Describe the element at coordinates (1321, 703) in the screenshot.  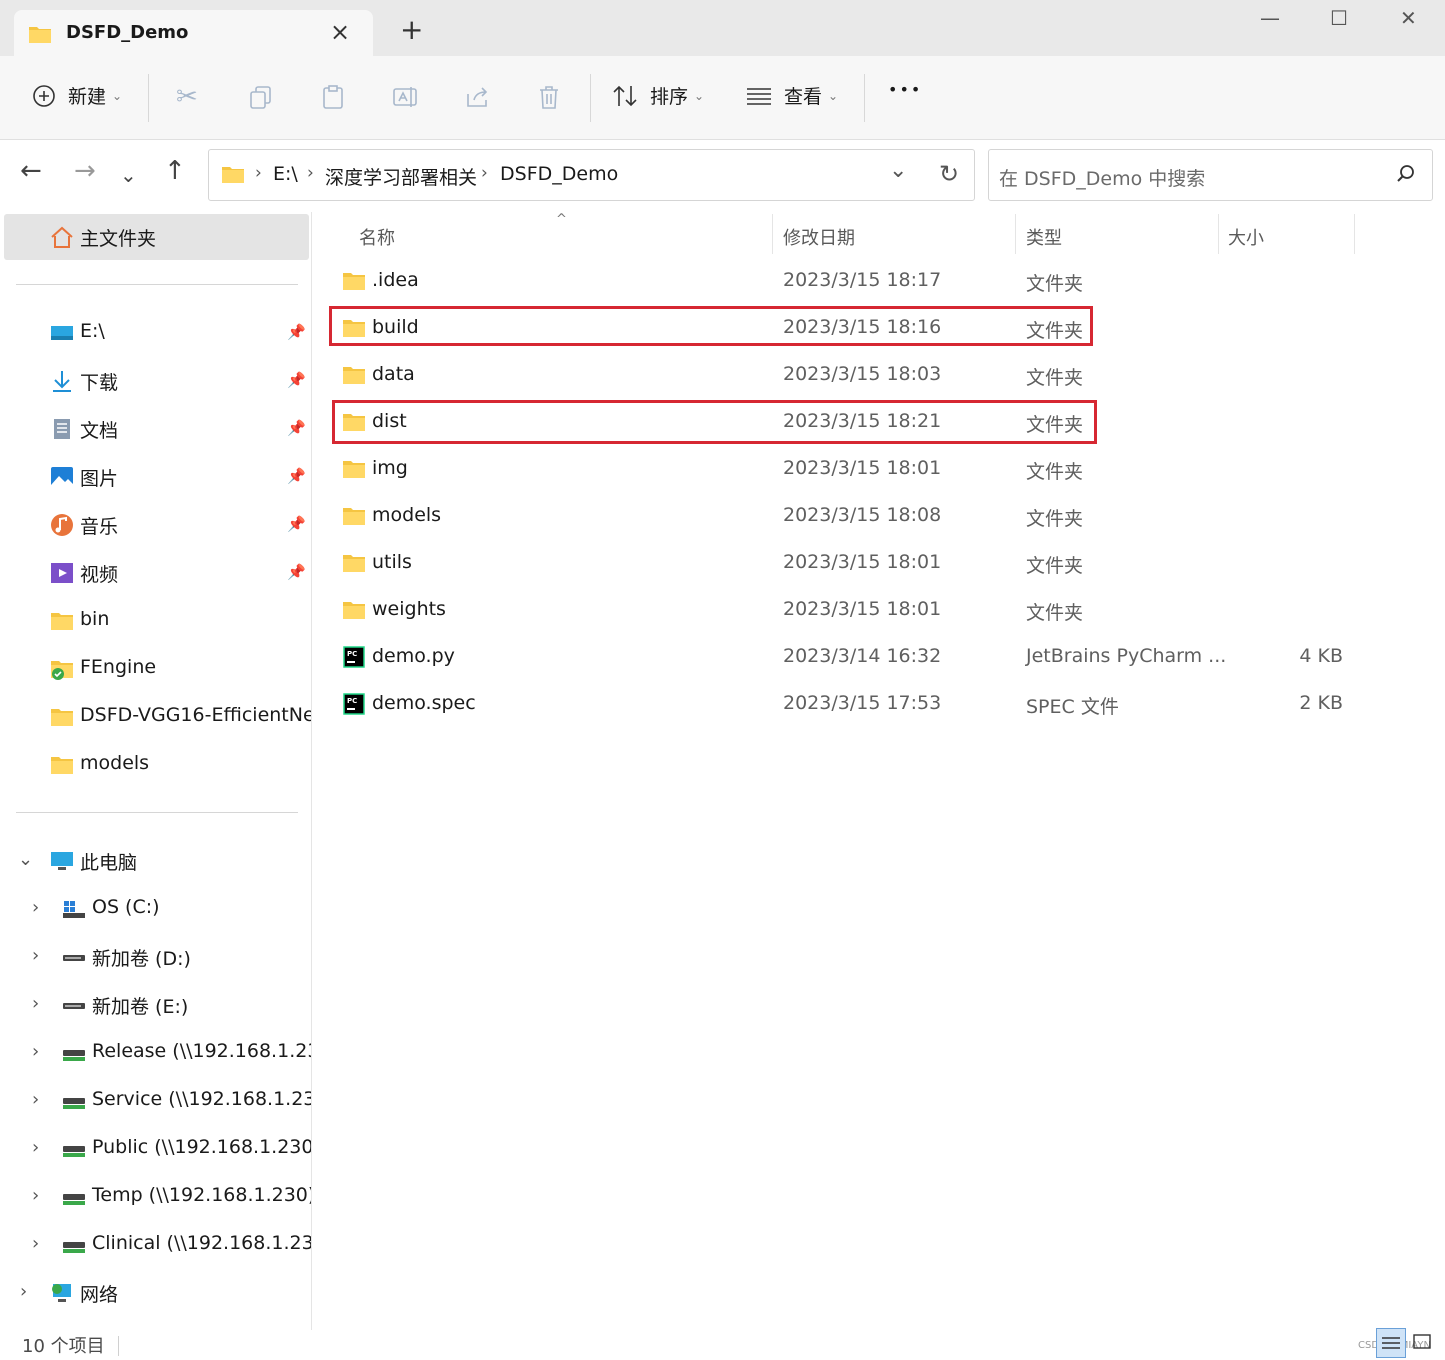
I see `file-size: 2 KB` at that location.